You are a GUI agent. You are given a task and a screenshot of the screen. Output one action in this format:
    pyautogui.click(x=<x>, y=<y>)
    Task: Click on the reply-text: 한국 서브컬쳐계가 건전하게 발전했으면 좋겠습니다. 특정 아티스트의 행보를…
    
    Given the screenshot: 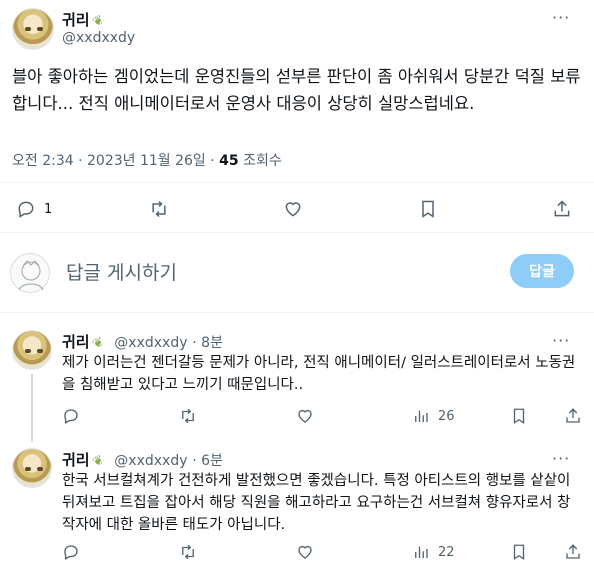 What is the action you would take?
    pyautogui.click(x=316, y=503)
    